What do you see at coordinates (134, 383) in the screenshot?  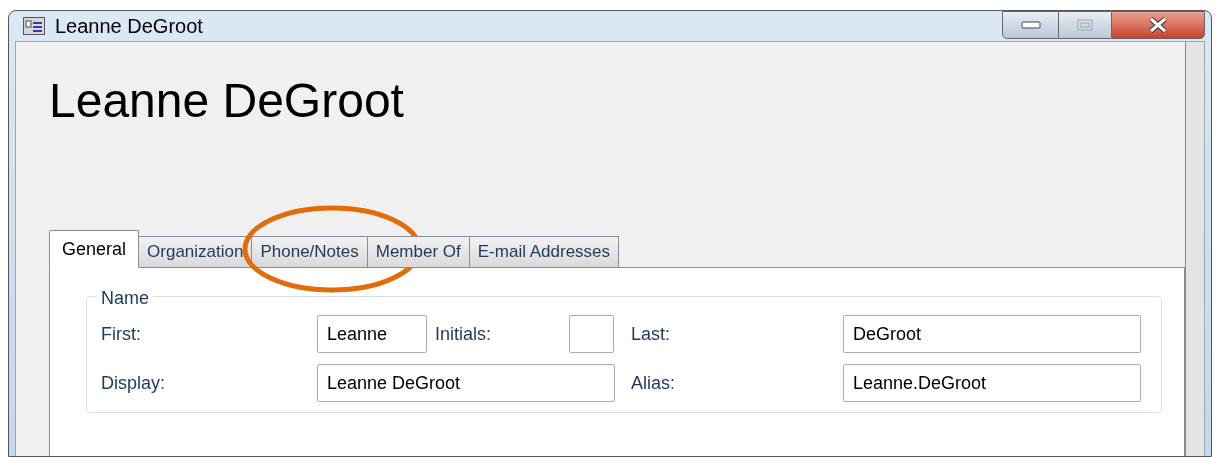 I see `field-label: Display:` at bounding box center [134, 383].